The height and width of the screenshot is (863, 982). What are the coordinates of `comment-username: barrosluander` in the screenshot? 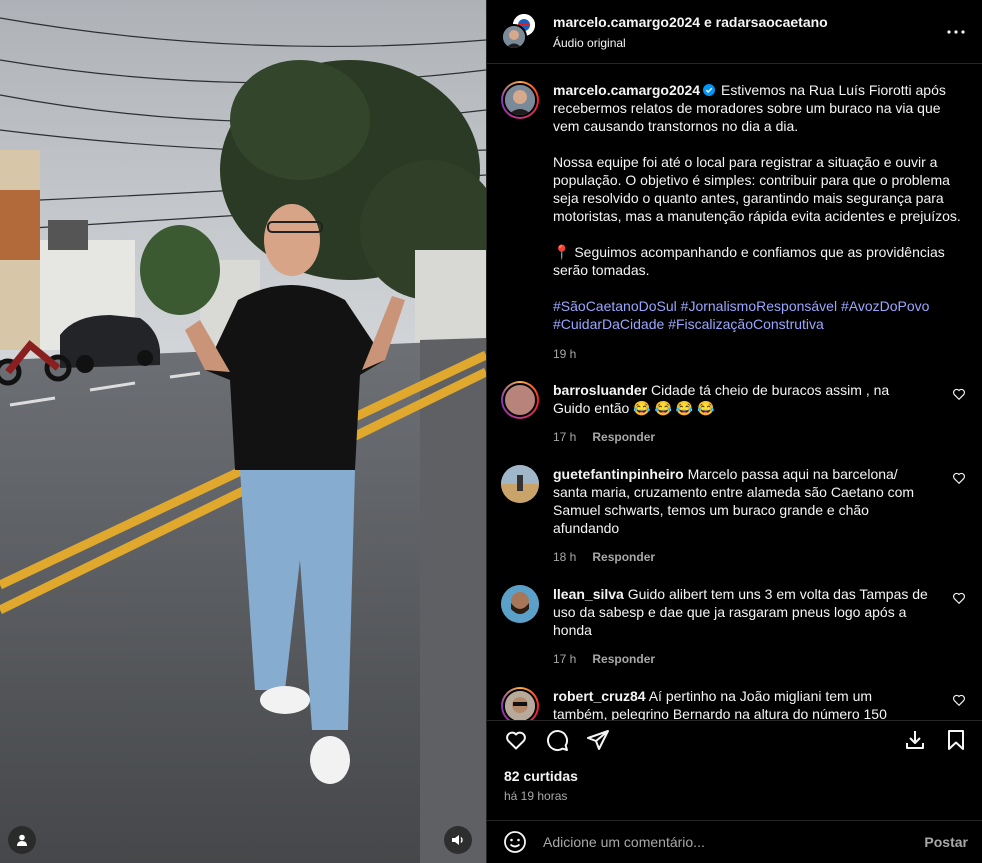 It's located at (600, 390).